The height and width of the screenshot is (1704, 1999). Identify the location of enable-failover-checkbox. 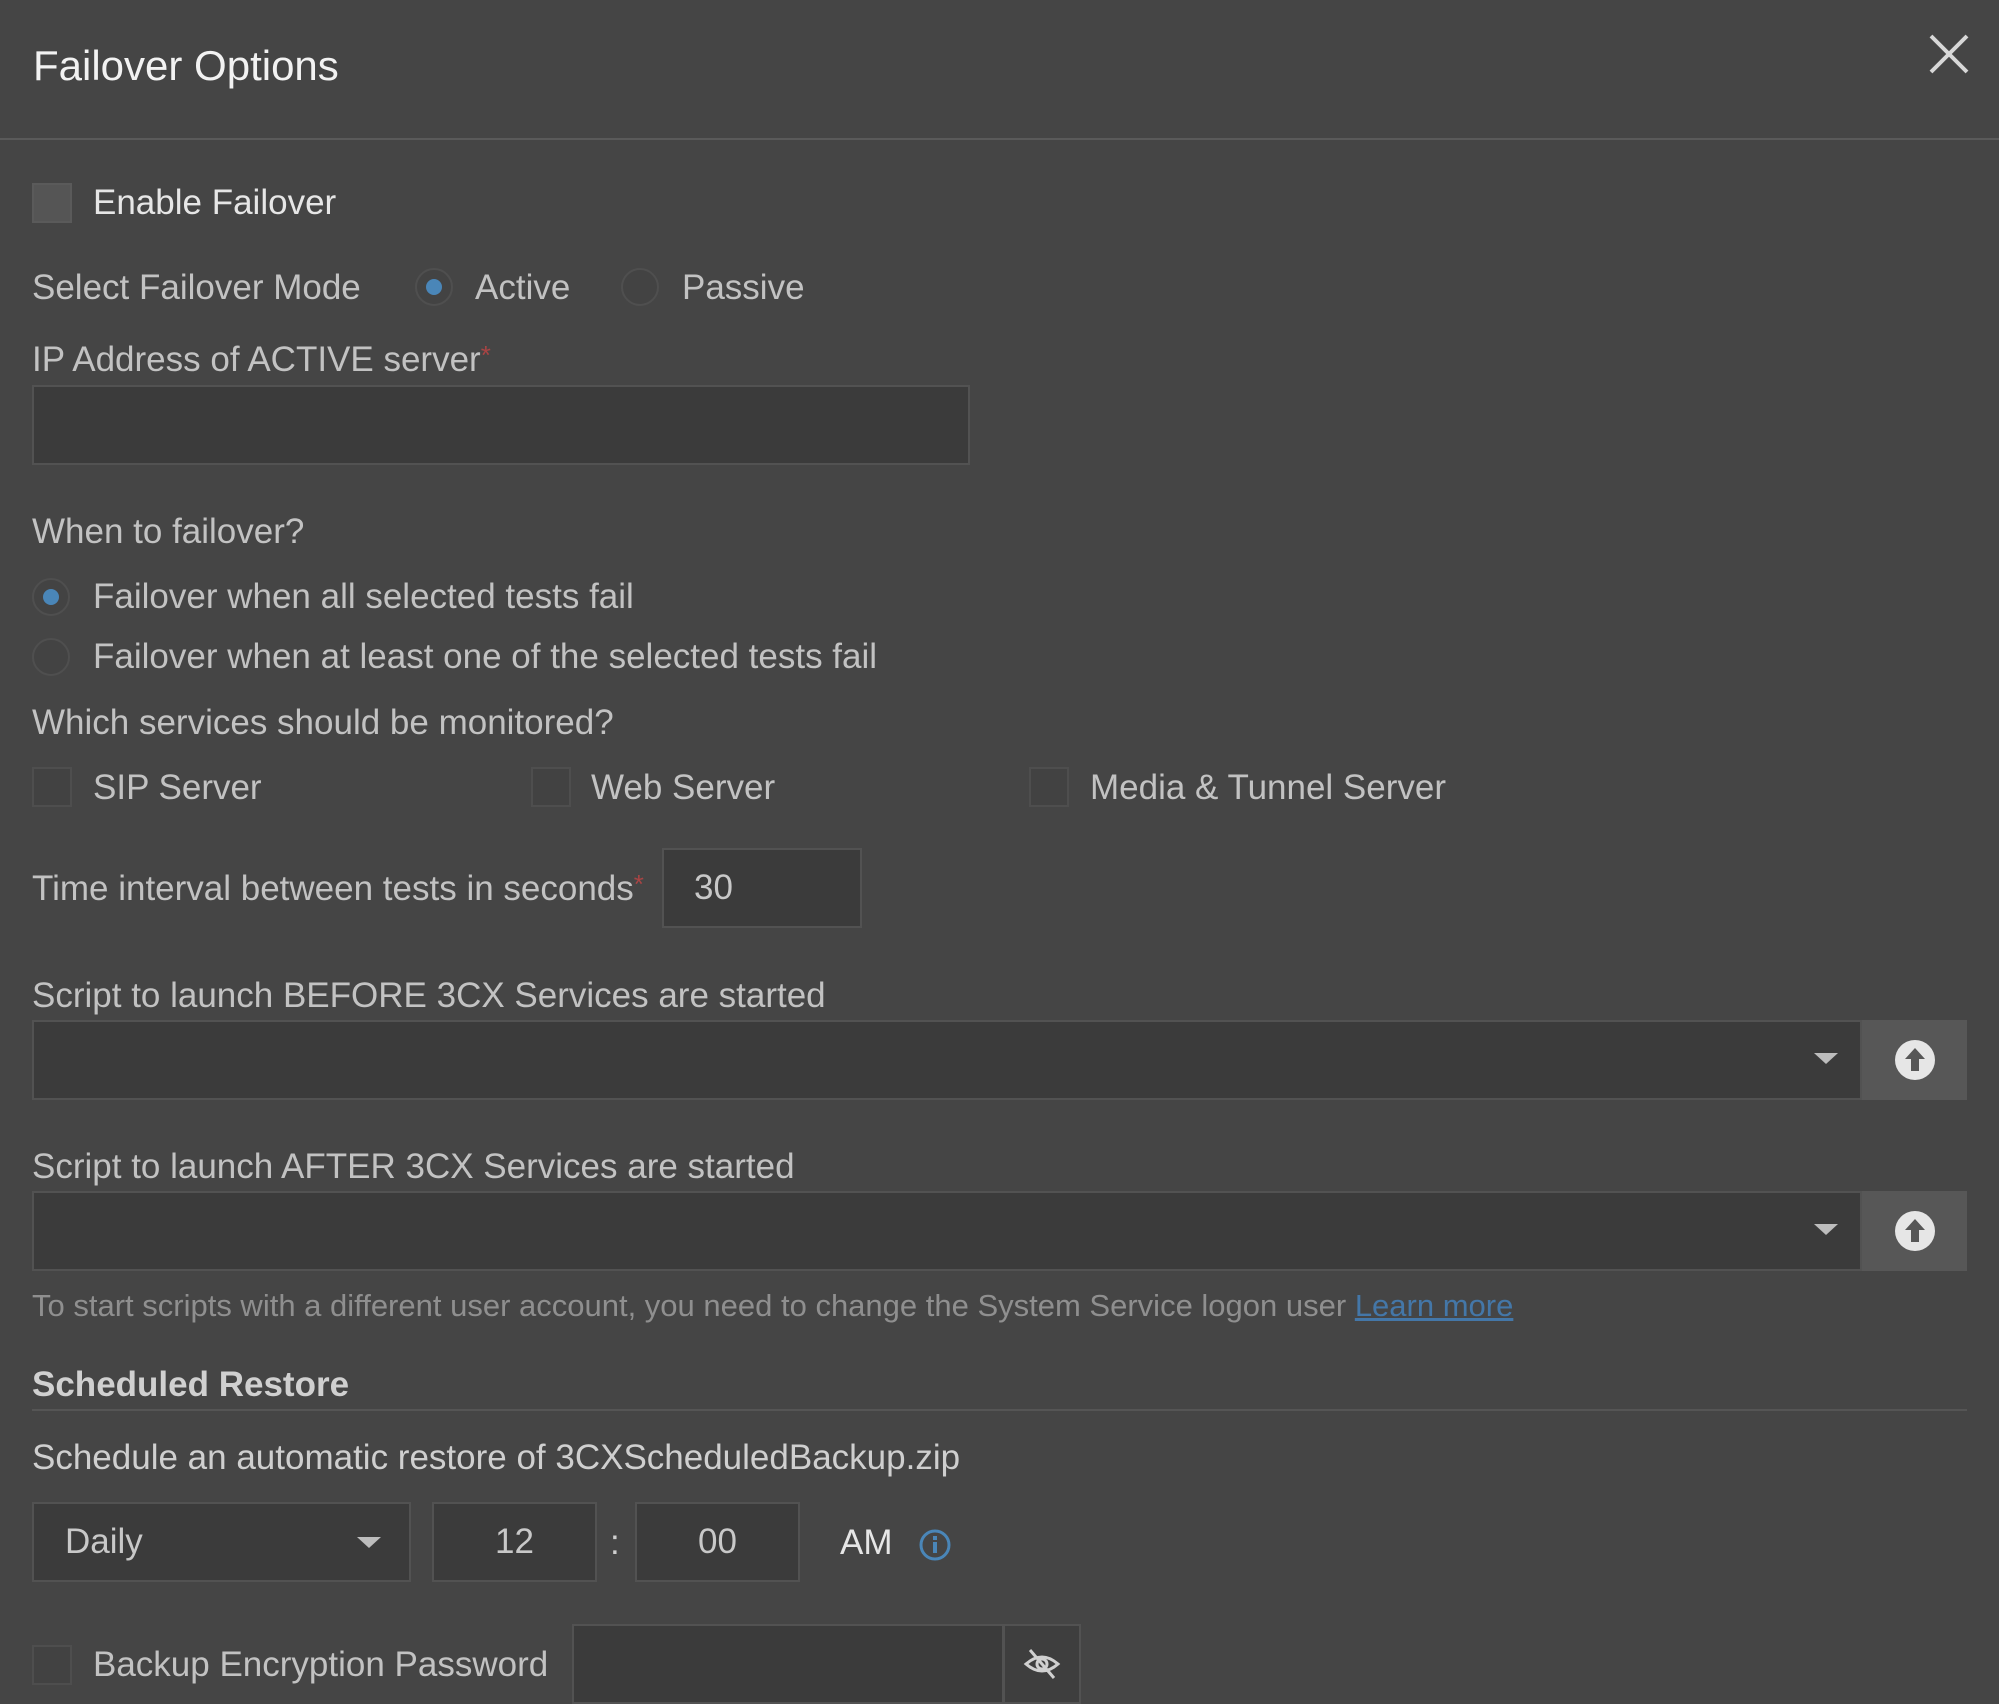
(52, 203).